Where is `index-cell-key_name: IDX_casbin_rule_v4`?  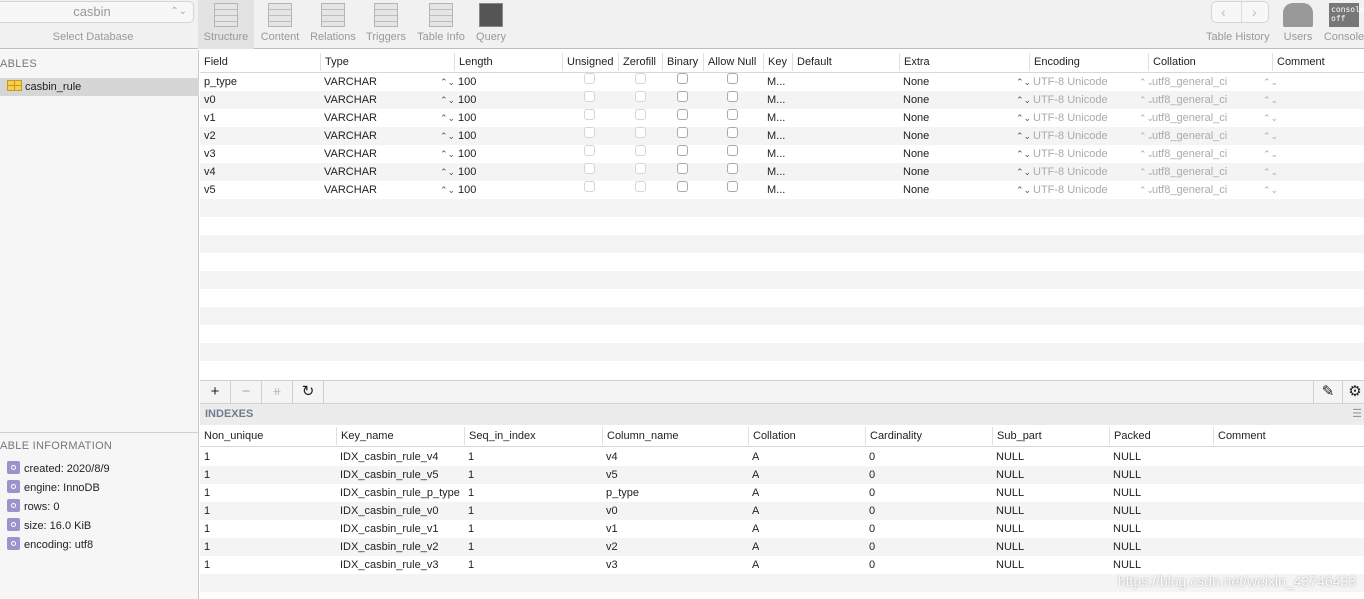
index-cell-key_name: IDX_casbin_rule_v4 is located at coordinates (387, 457).